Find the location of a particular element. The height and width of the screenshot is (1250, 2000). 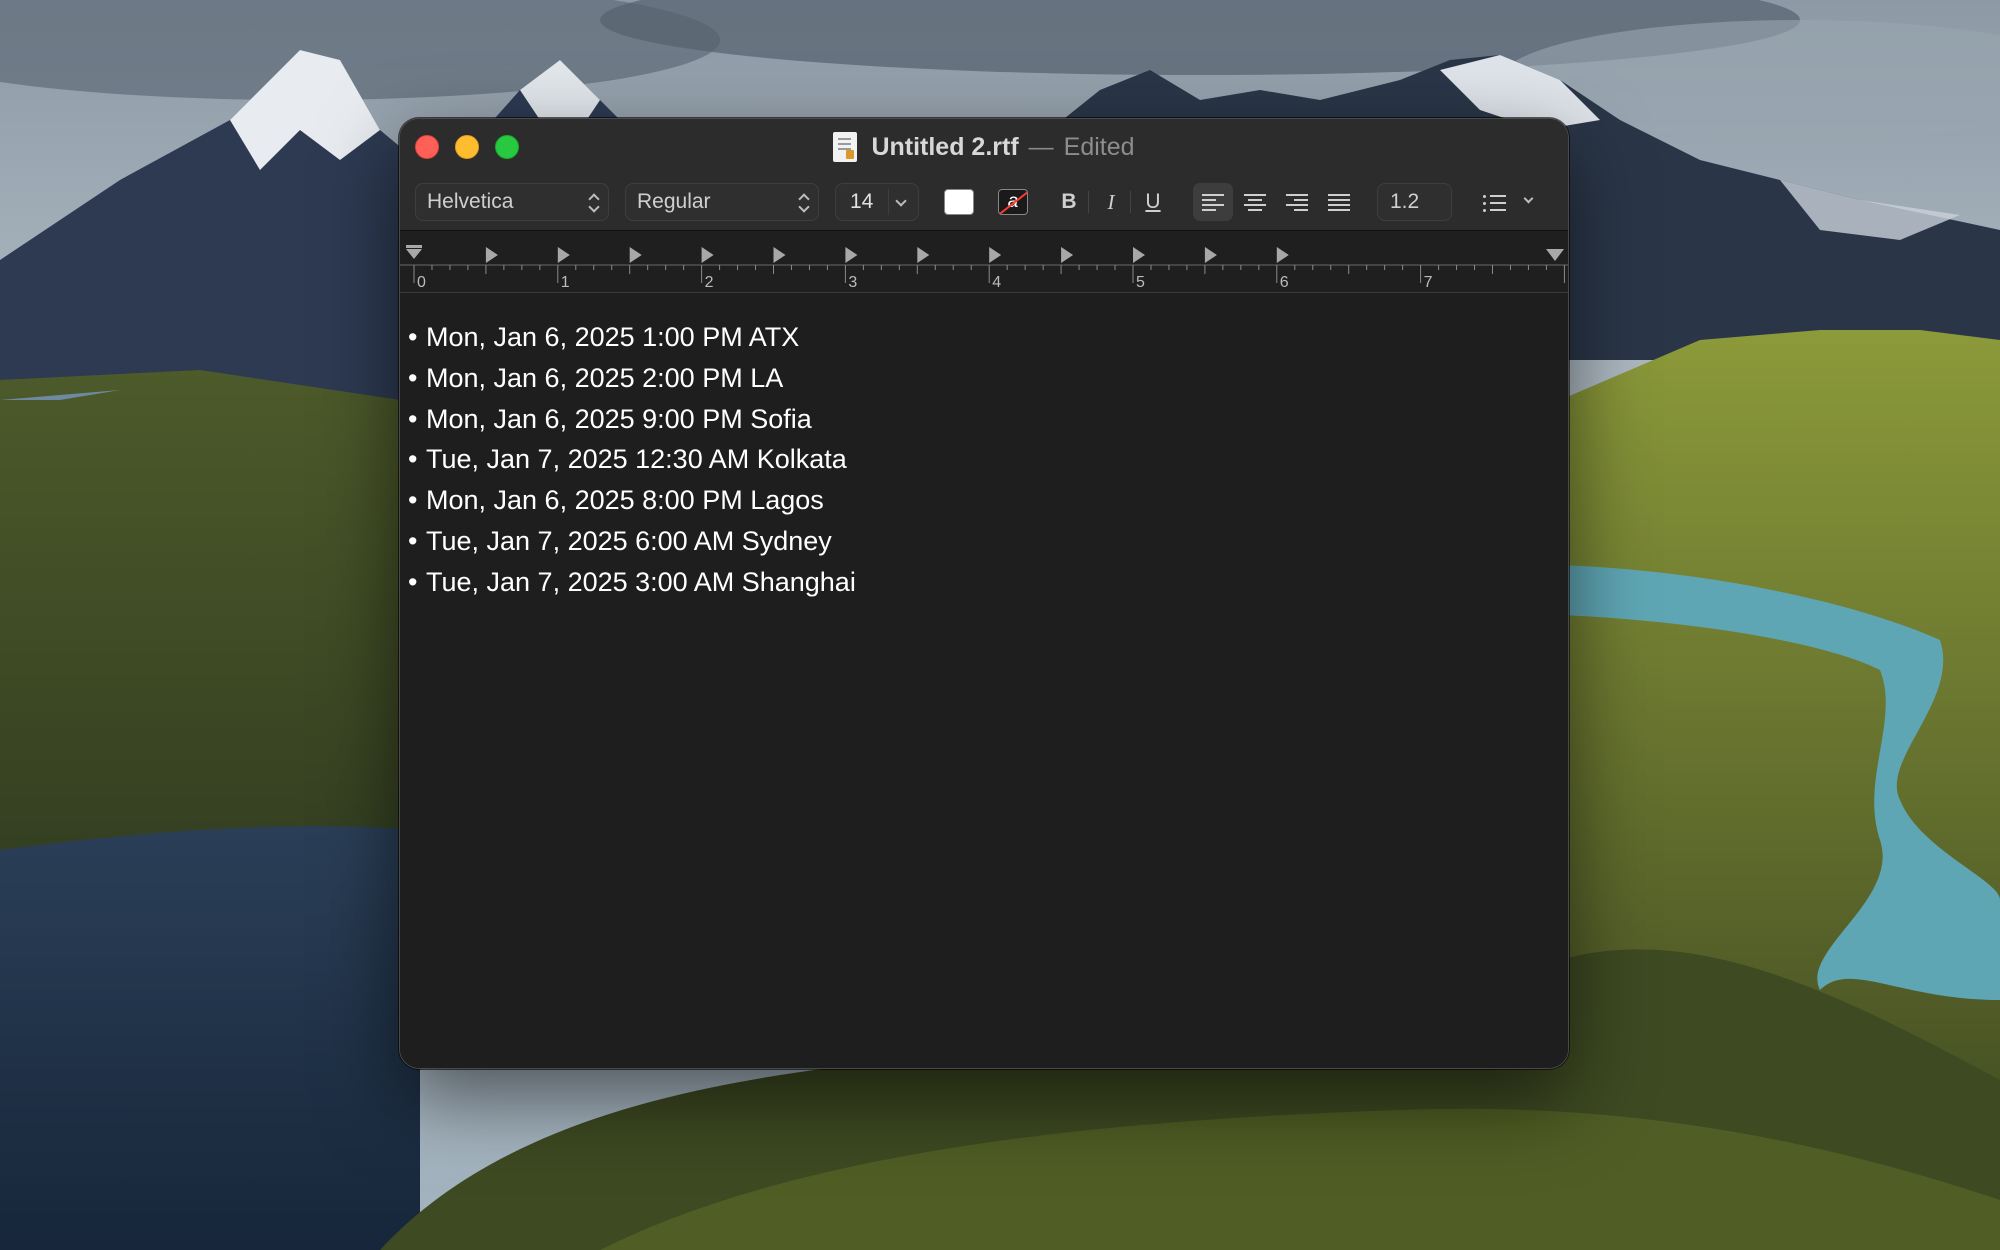

list-item-text: Mon, Jan 6, 2025 9:00 PM Sofia is located at coordinates (619, 418).